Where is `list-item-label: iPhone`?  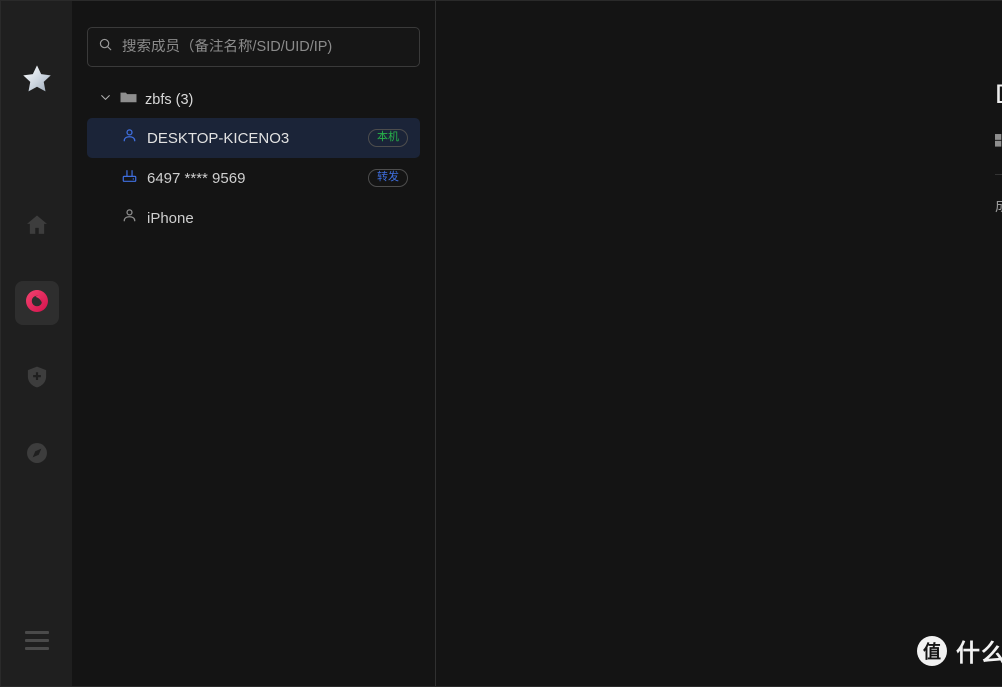 list-item-label: iPhone is located at coordinates (170, 218).